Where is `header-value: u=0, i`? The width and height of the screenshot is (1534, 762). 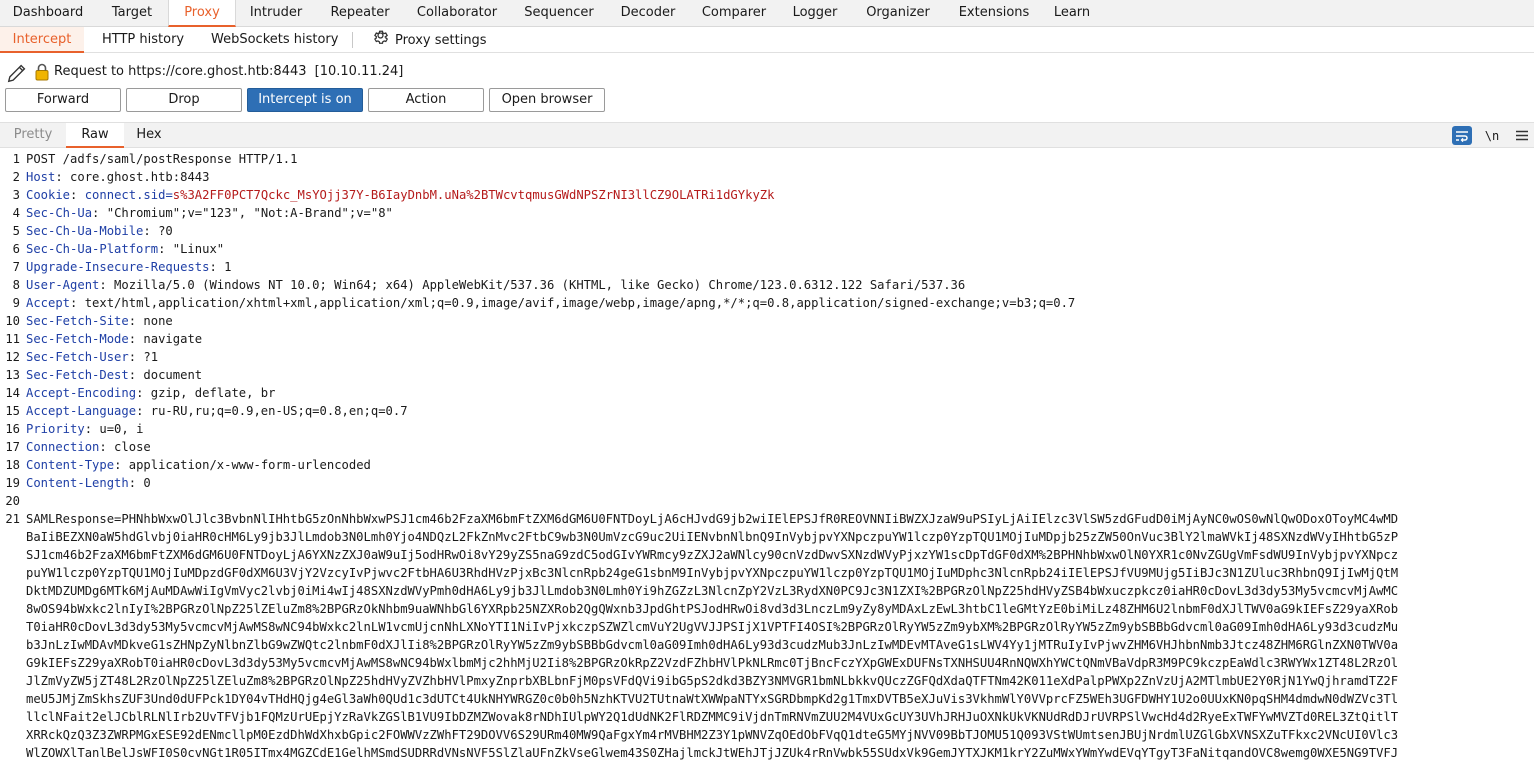
header-value: u=0, i is located at coordinates (118, 429).